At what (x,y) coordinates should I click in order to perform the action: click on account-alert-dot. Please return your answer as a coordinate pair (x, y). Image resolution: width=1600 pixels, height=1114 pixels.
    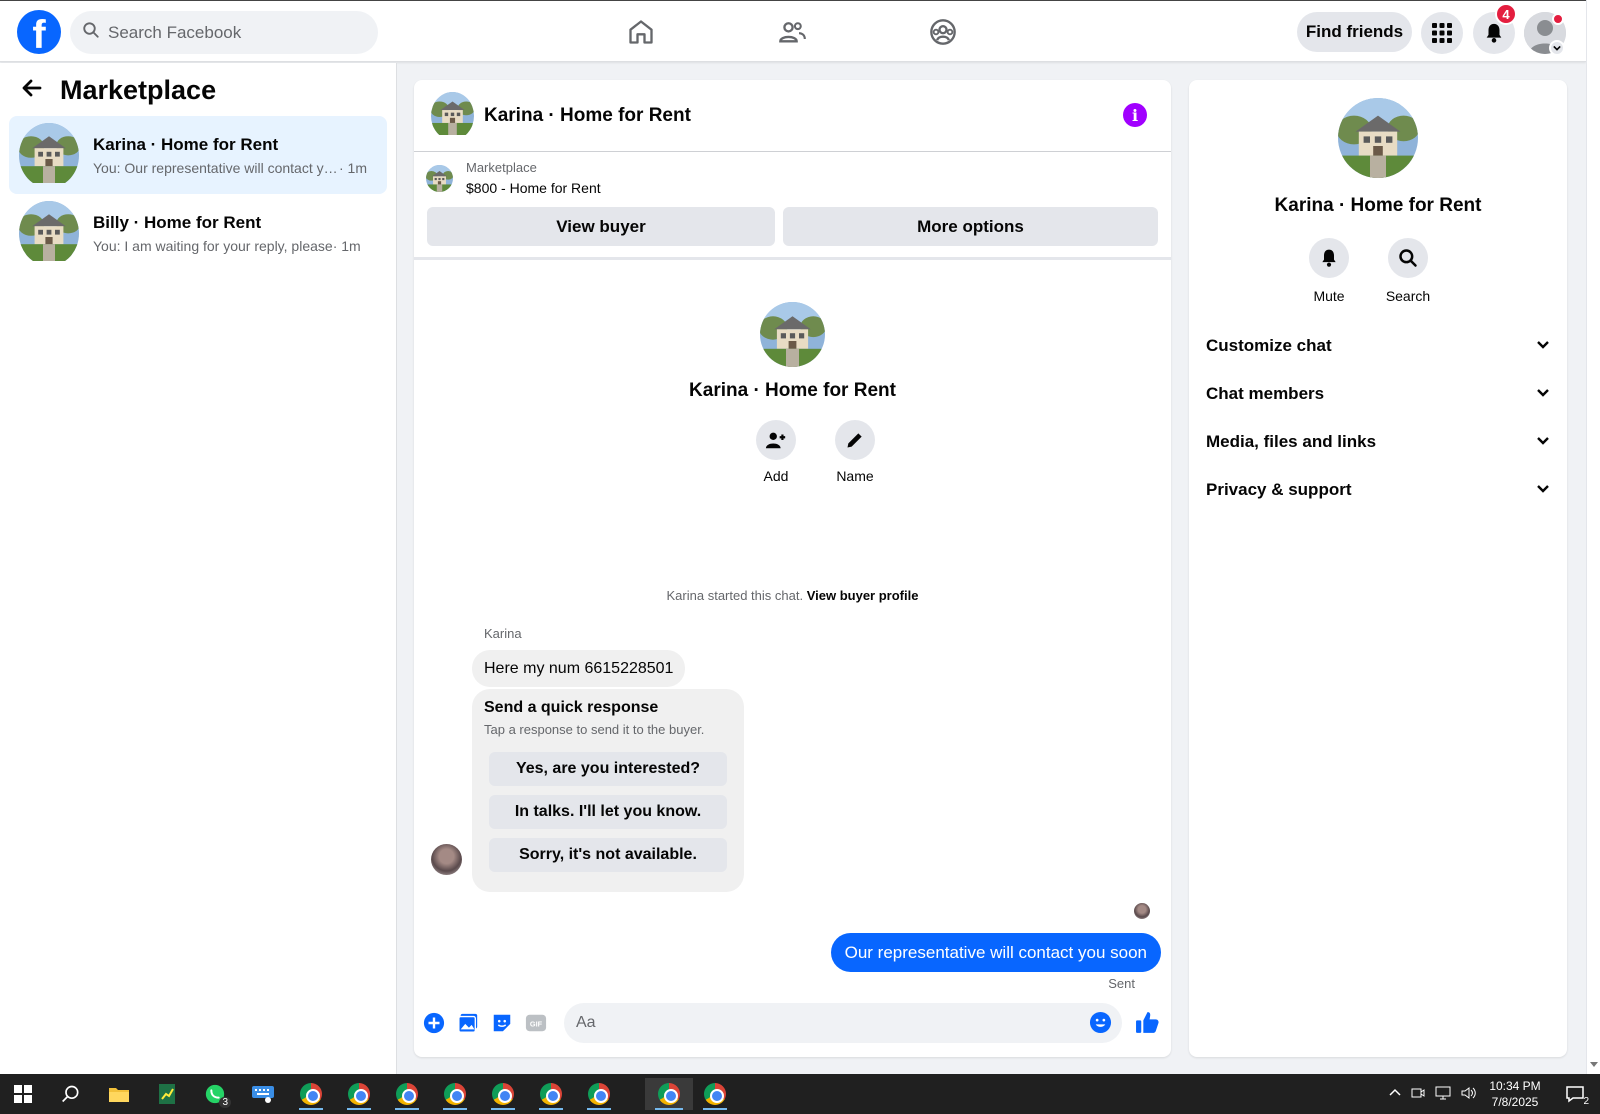
    Looking at the image, I should click on (1558, 19).